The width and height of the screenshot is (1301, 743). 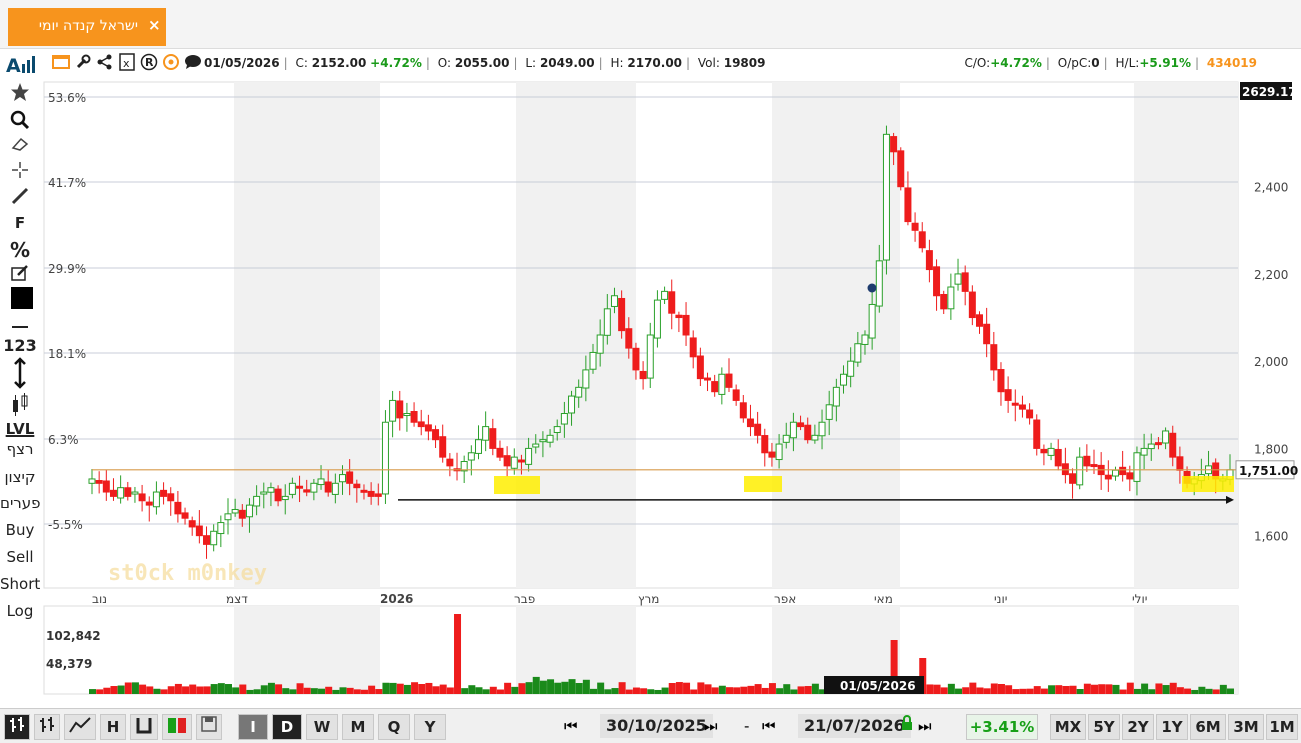 What do you see at coordinates (67, 98) in the screenshot?
I see `y-left-tick: 53.6%` at bounding box center [67, 98].